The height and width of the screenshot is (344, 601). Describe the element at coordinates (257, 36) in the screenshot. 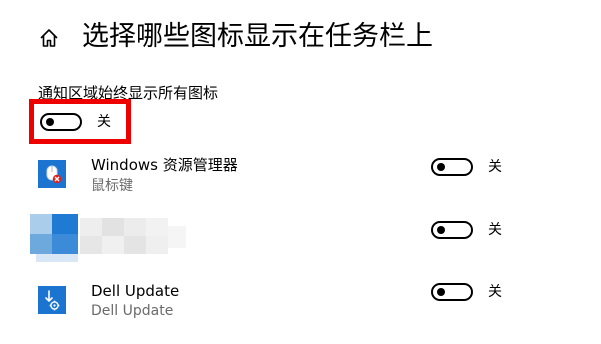

I see `page-title: 选择哪些图标显示在任务栏上` at that location.